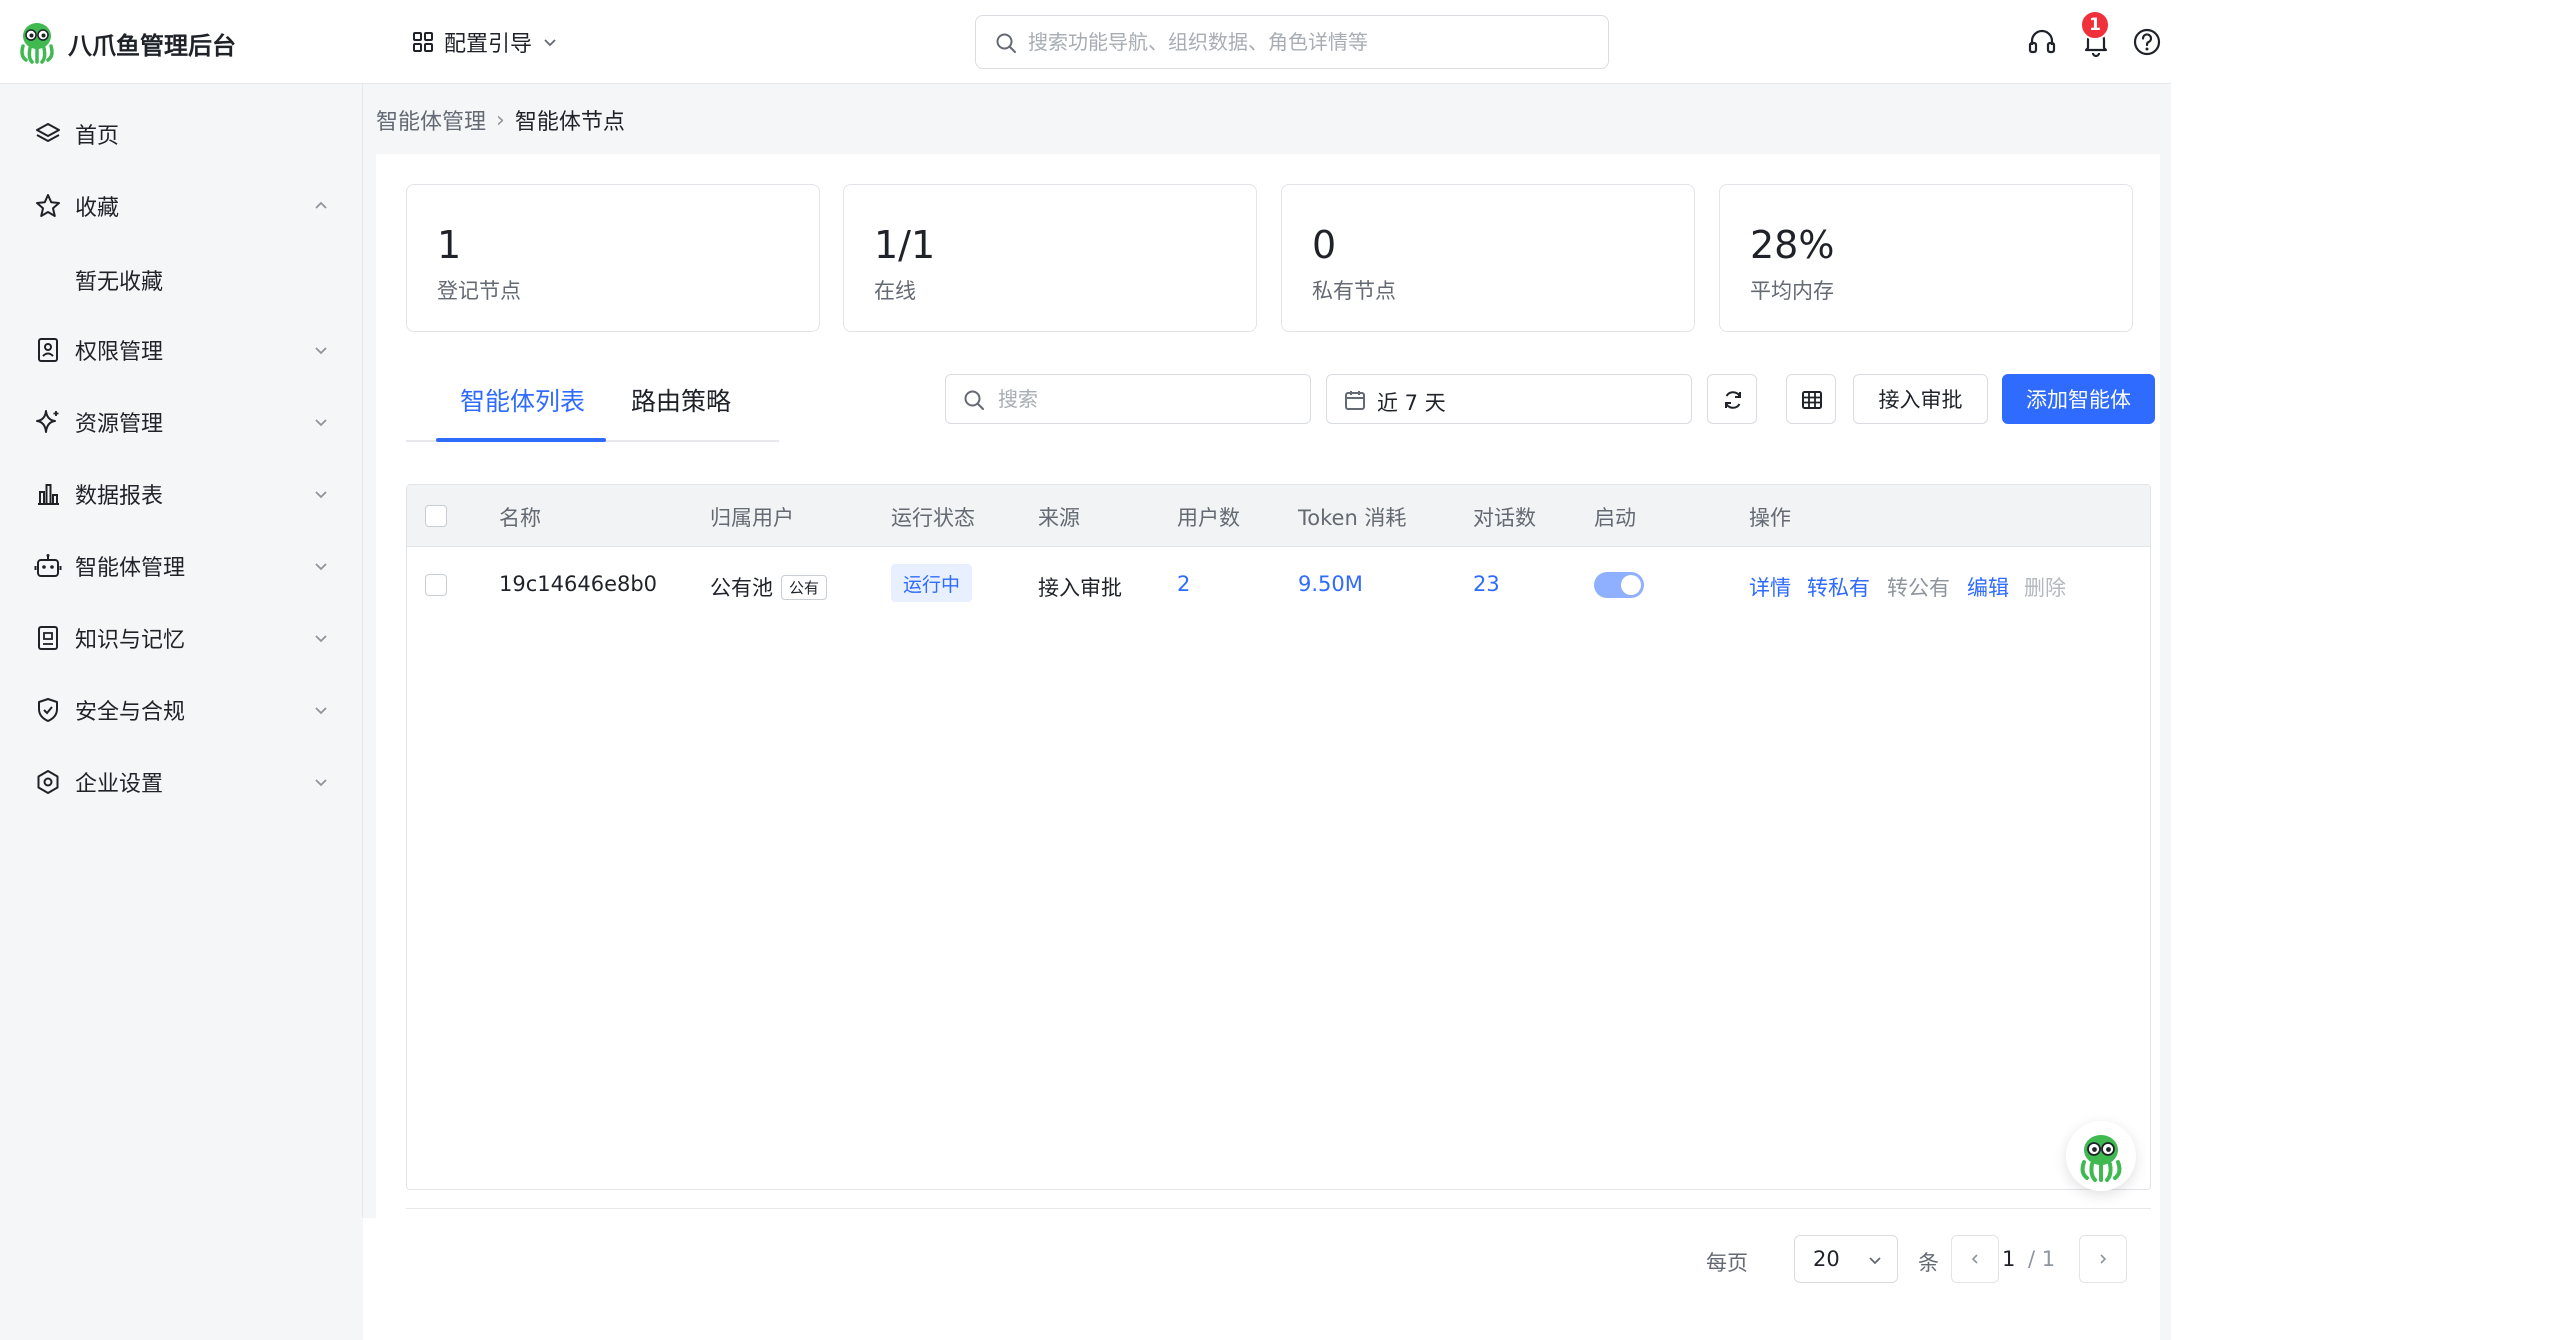 Image resolution: width=2561 pixels, height=1340 pixels. What do you see at coordinates (130, 640) in the screenshot?
I see `sidebar-item-label: 知识与记忆` at bounding box center [130, 640].